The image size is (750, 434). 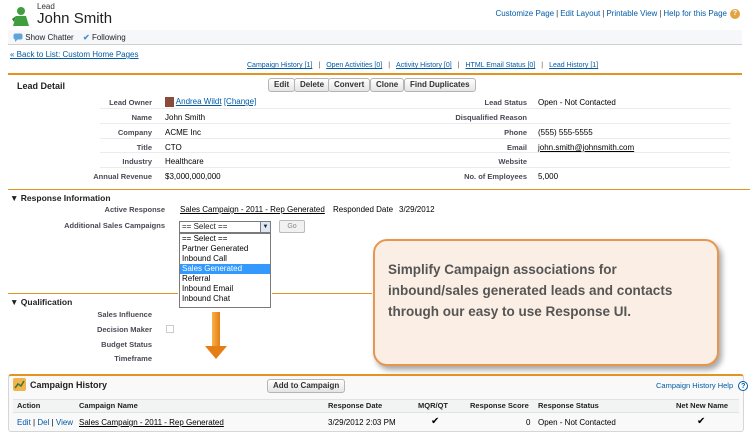 What do you see at coordinates (19, 384) in the screenshot?
I see `campaign-history-icon` at bounding box center [19, 384].